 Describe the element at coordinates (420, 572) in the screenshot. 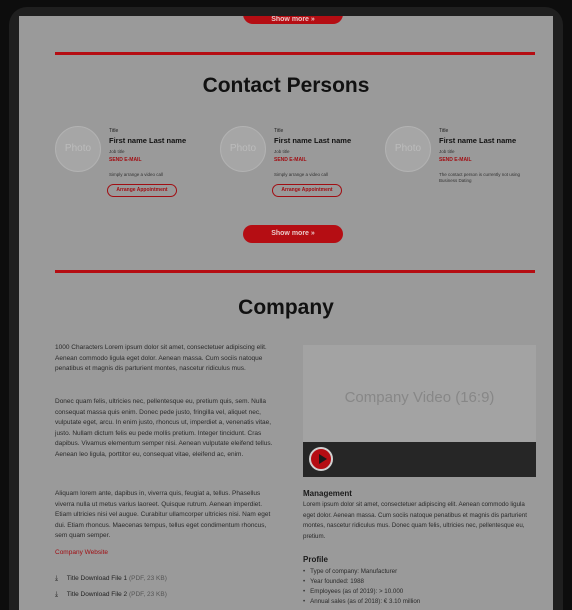

I see `list-item: Type of company: Manufacturer` at that location.